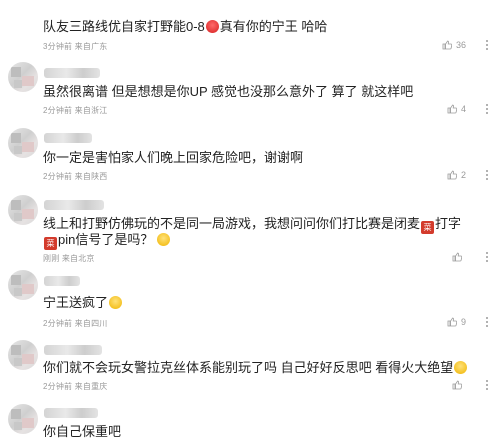 The height and width of the screenshot is (441, 500). I want to click on comment-text: 虽然很离谱 但是想想是你UP 感觉也没那么意外了 算了 就这样吧, so click(228, 91).